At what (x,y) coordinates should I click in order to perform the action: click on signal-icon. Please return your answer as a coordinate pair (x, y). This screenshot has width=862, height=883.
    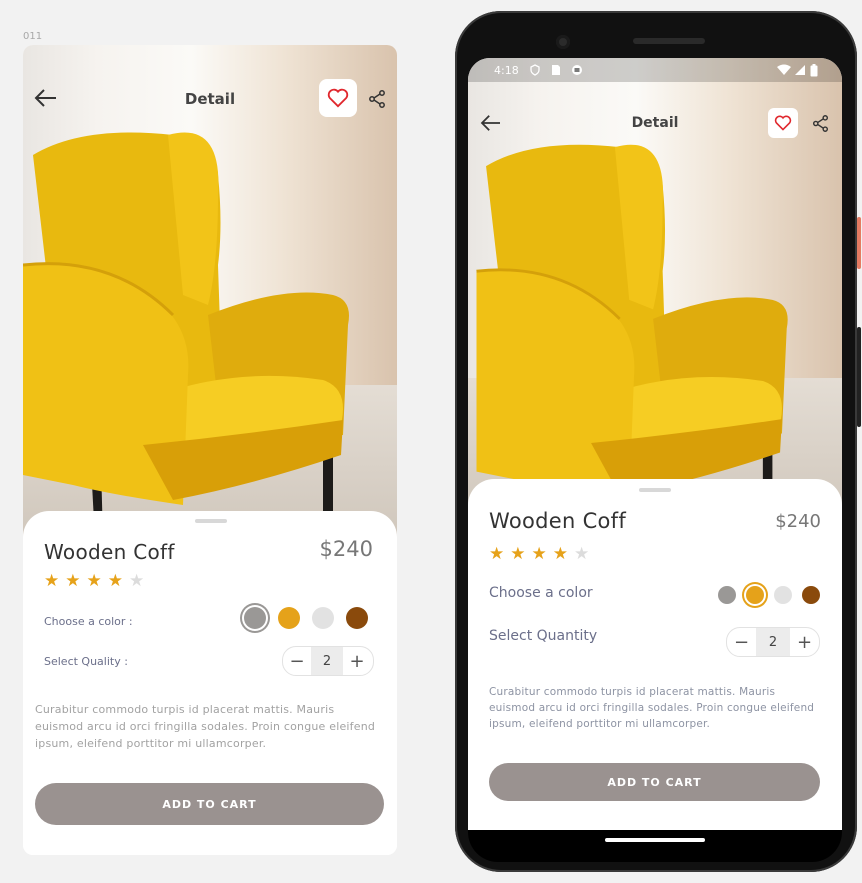
    Looking at the image, I should click on (800, 70).